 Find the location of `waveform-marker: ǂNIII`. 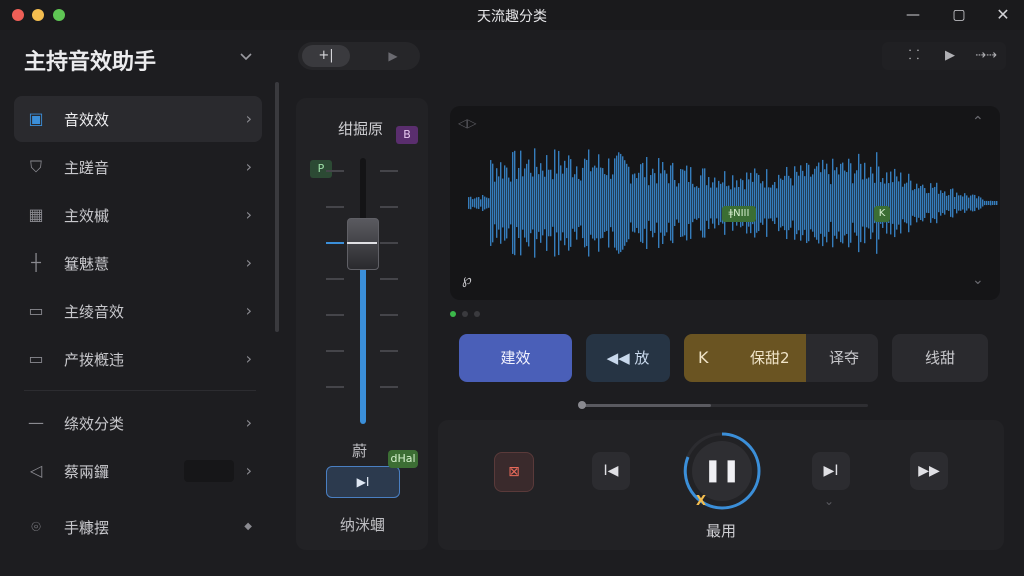

waveform-marker: ǂNIII is located at coordinates (739, 214).